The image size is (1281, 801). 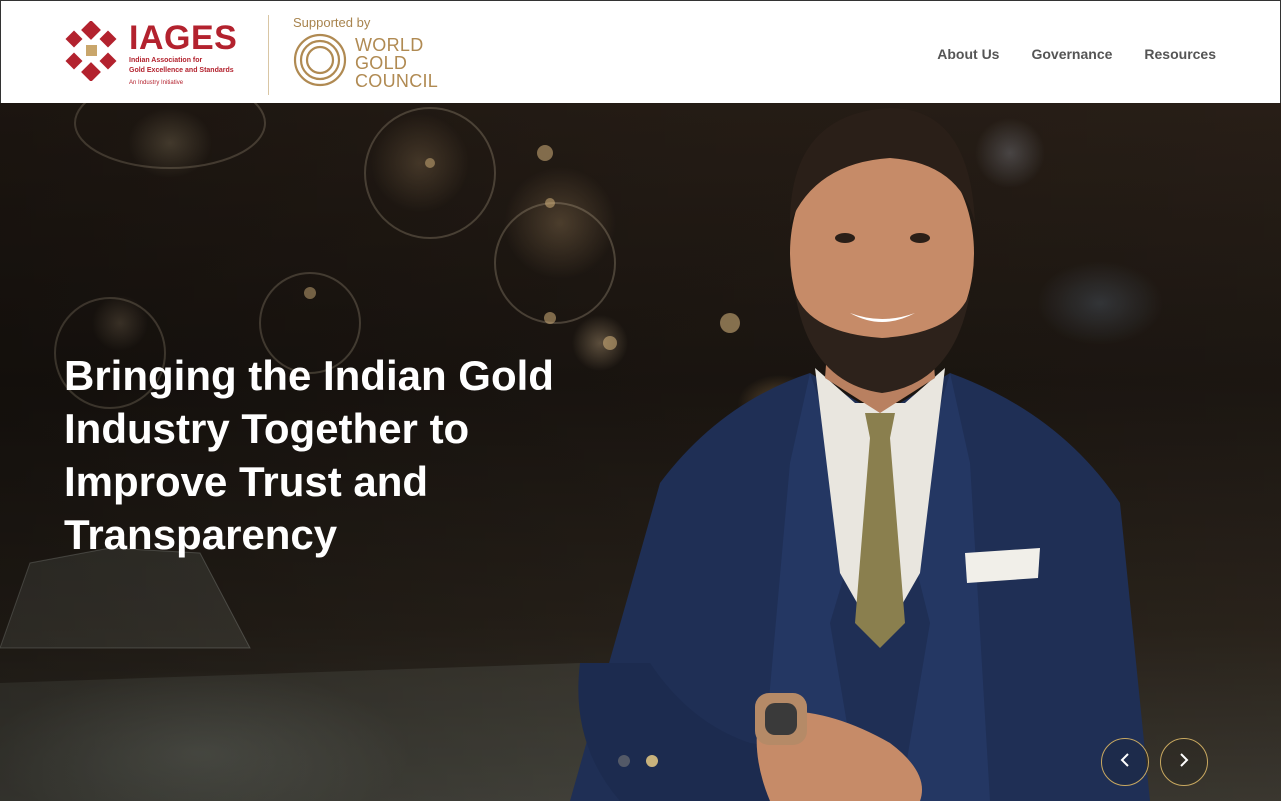 What do you see at coordinates (397, 80) in the screenshot?
I see `wgc-line-3: COUNCIL` at bounding box center [397, 80].